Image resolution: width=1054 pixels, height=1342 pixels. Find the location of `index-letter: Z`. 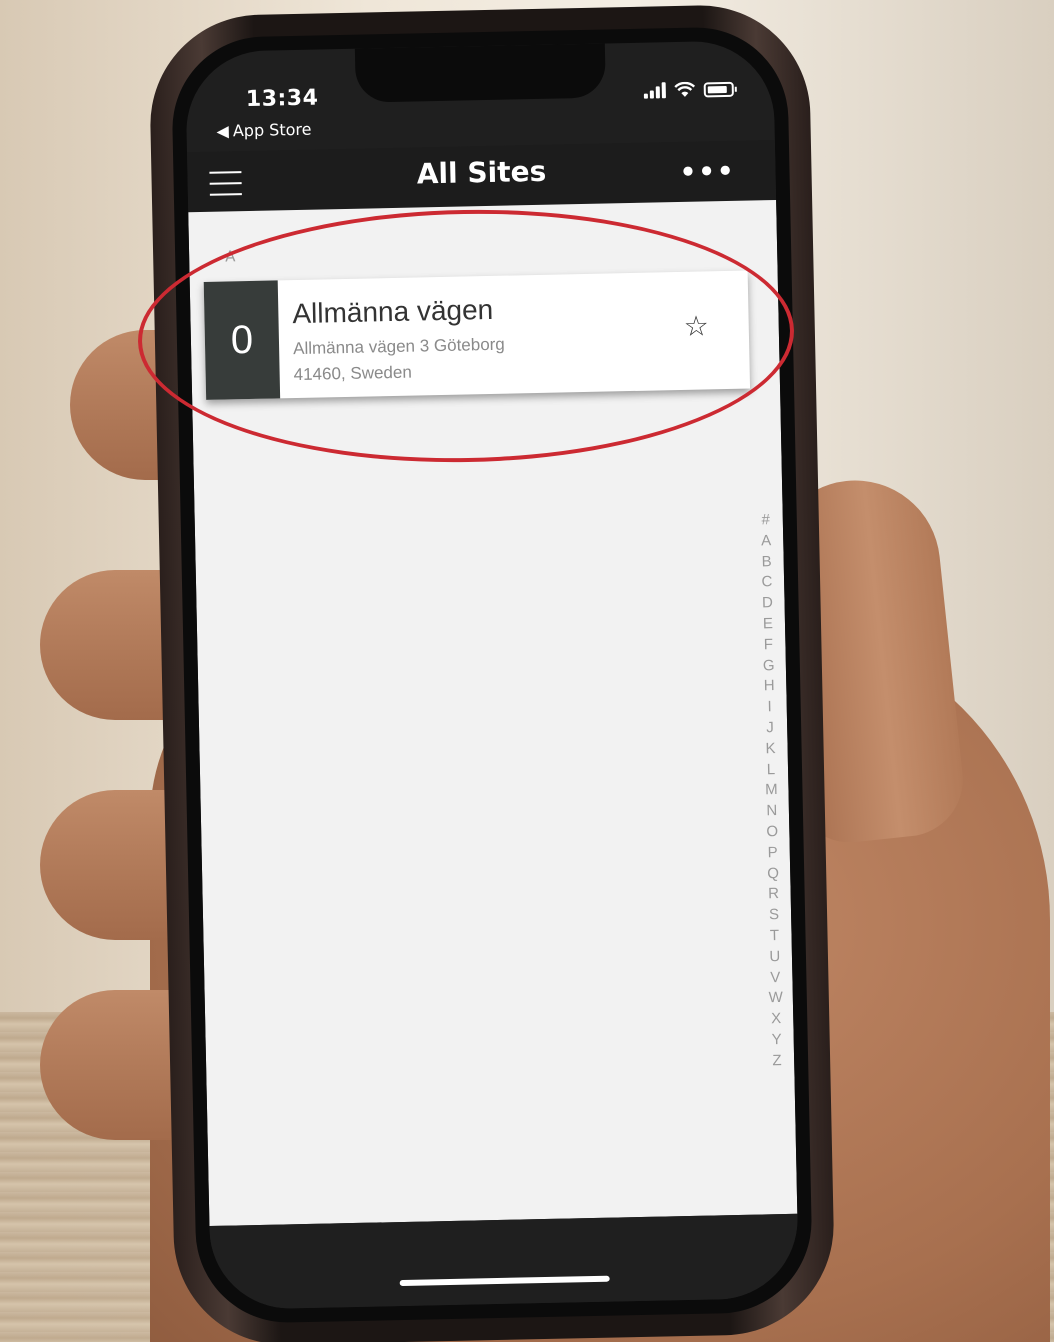

index-letter: Z is located at coordinates (777, 1061).